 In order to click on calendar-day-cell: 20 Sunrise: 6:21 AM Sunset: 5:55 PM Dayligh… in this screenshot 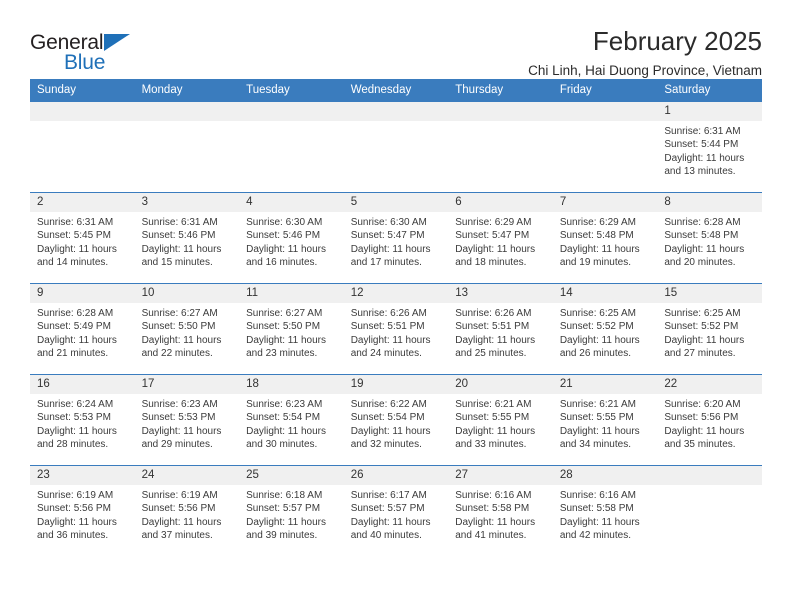, I will do `click(500, 420)`.